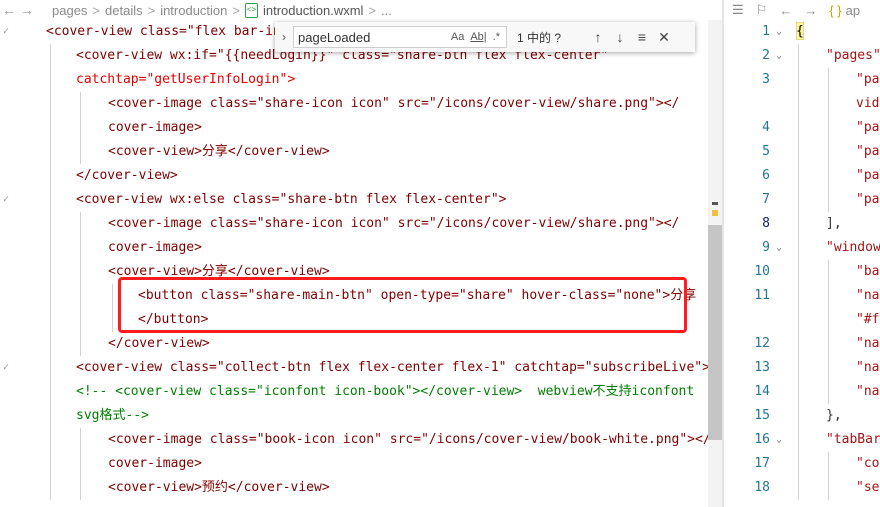  Describe the element at coordinates (802, 152) in the screenshot. I see `code-line: 5 "pa` at that location.